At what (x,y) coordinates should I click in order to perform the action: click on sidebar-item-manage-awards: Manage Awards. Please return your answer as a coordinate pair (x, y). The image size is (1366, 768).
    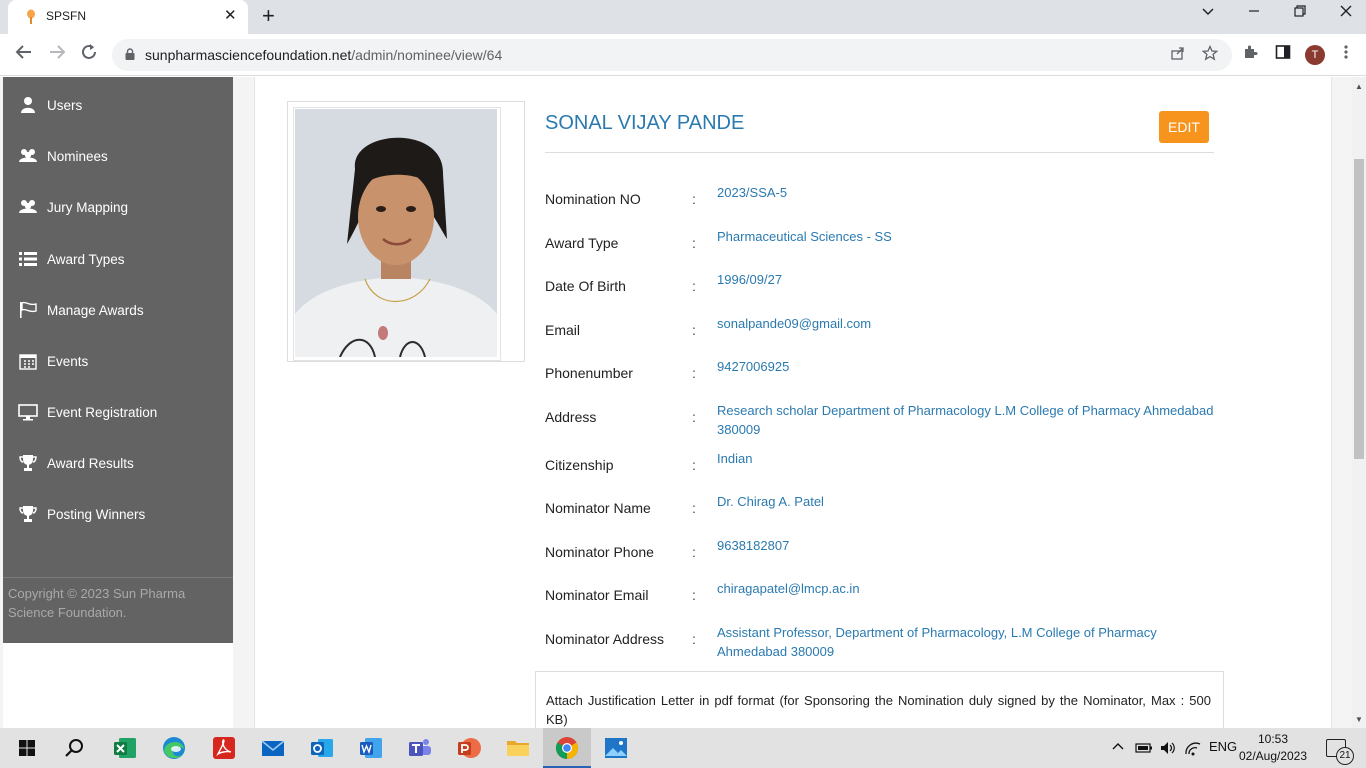
    Looking at the image, I should click on (118, 311).